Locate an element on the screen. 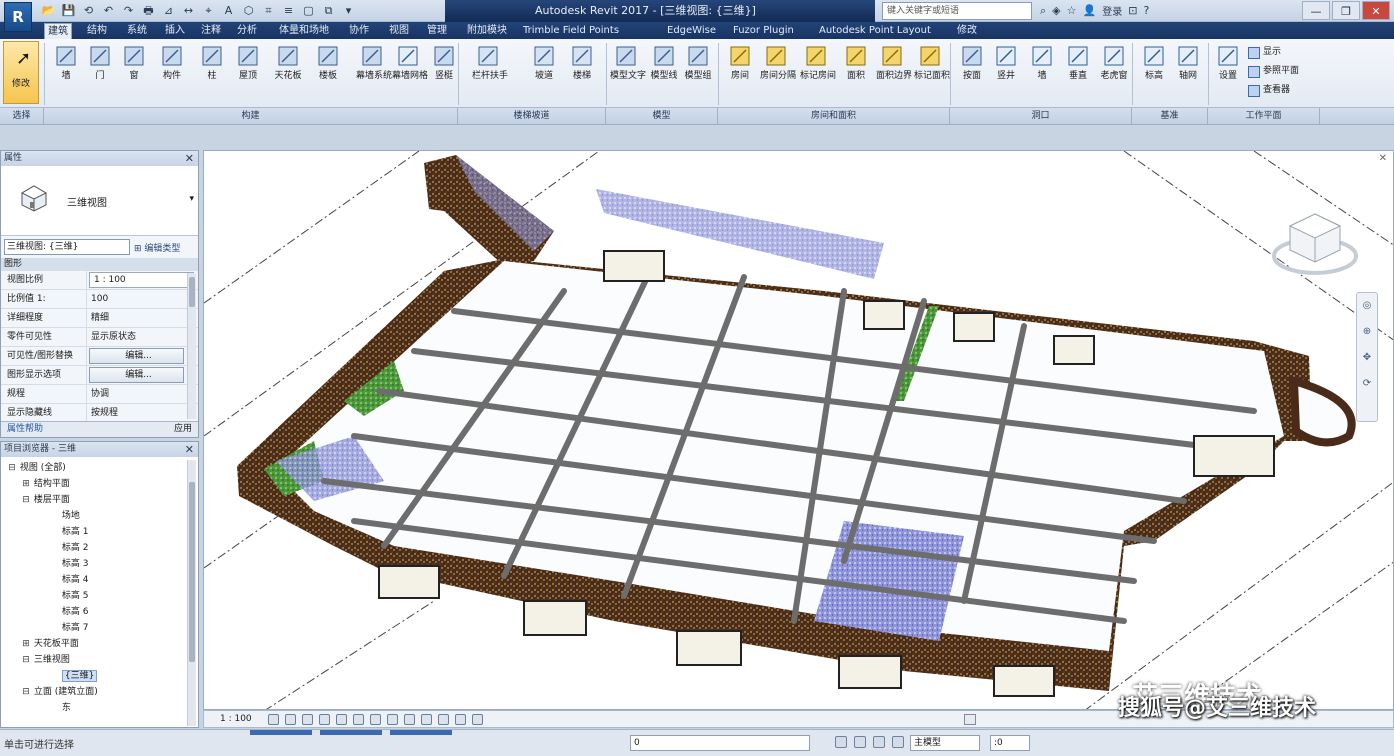 This screenshot has height=756, width=1394. ribbon-tab: 注释 is located at coordinates (211, 31).